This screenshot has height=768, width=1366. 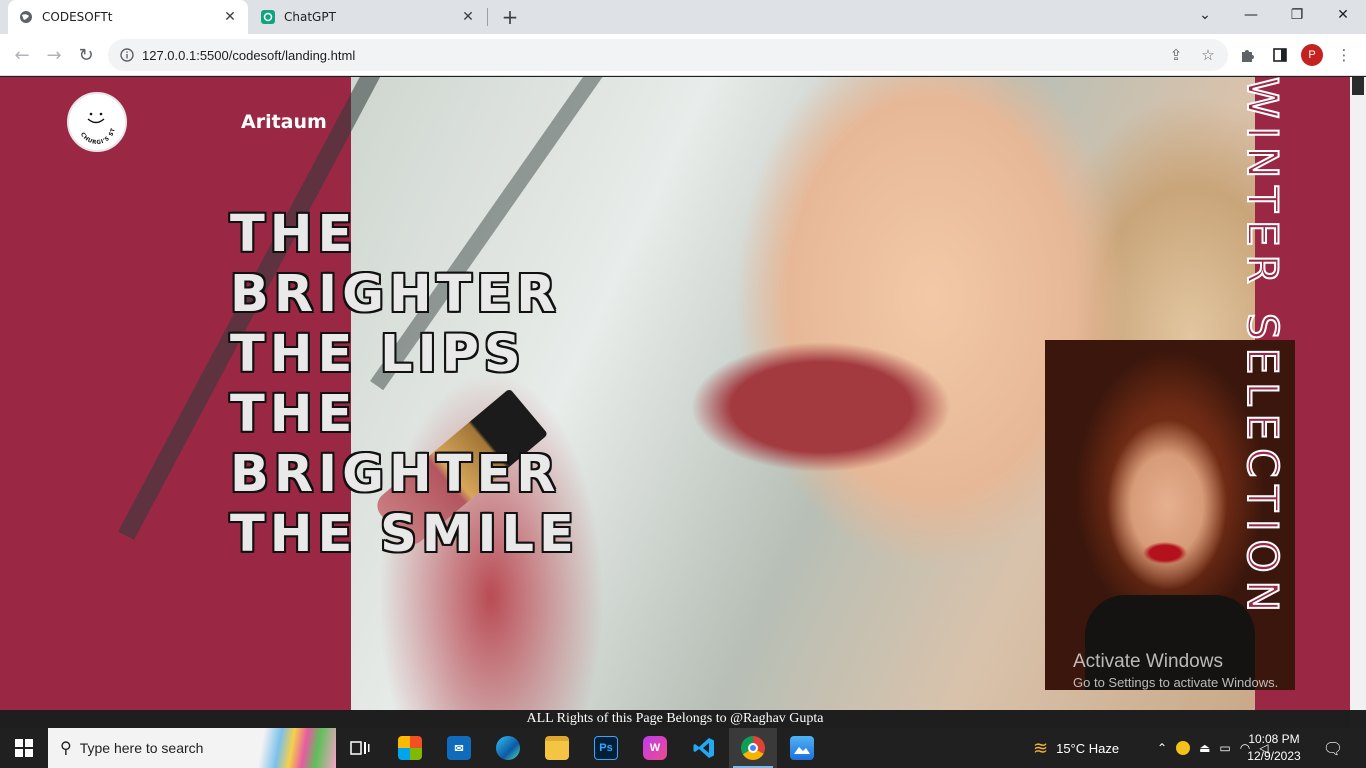 What do you see at coordinates (54, 55) in the screenshot?
I see `forward-arrow-icon: →` at bounding box center [54, 55].